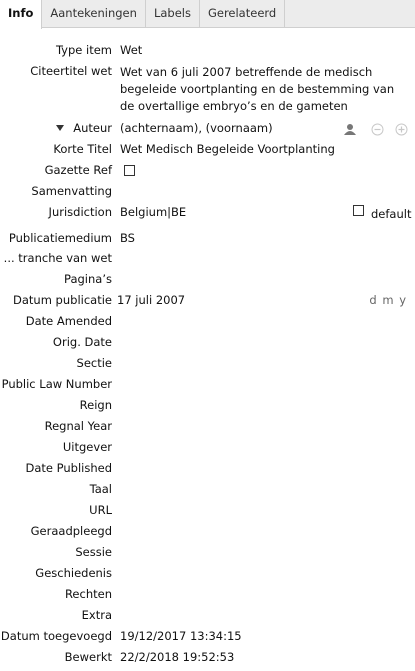 This screenshot has height=671, width=415. Describe the element at coordinates (196, 128) in the screenshot. I see `creator-name: (achternaam), (voornaam)` at that location.